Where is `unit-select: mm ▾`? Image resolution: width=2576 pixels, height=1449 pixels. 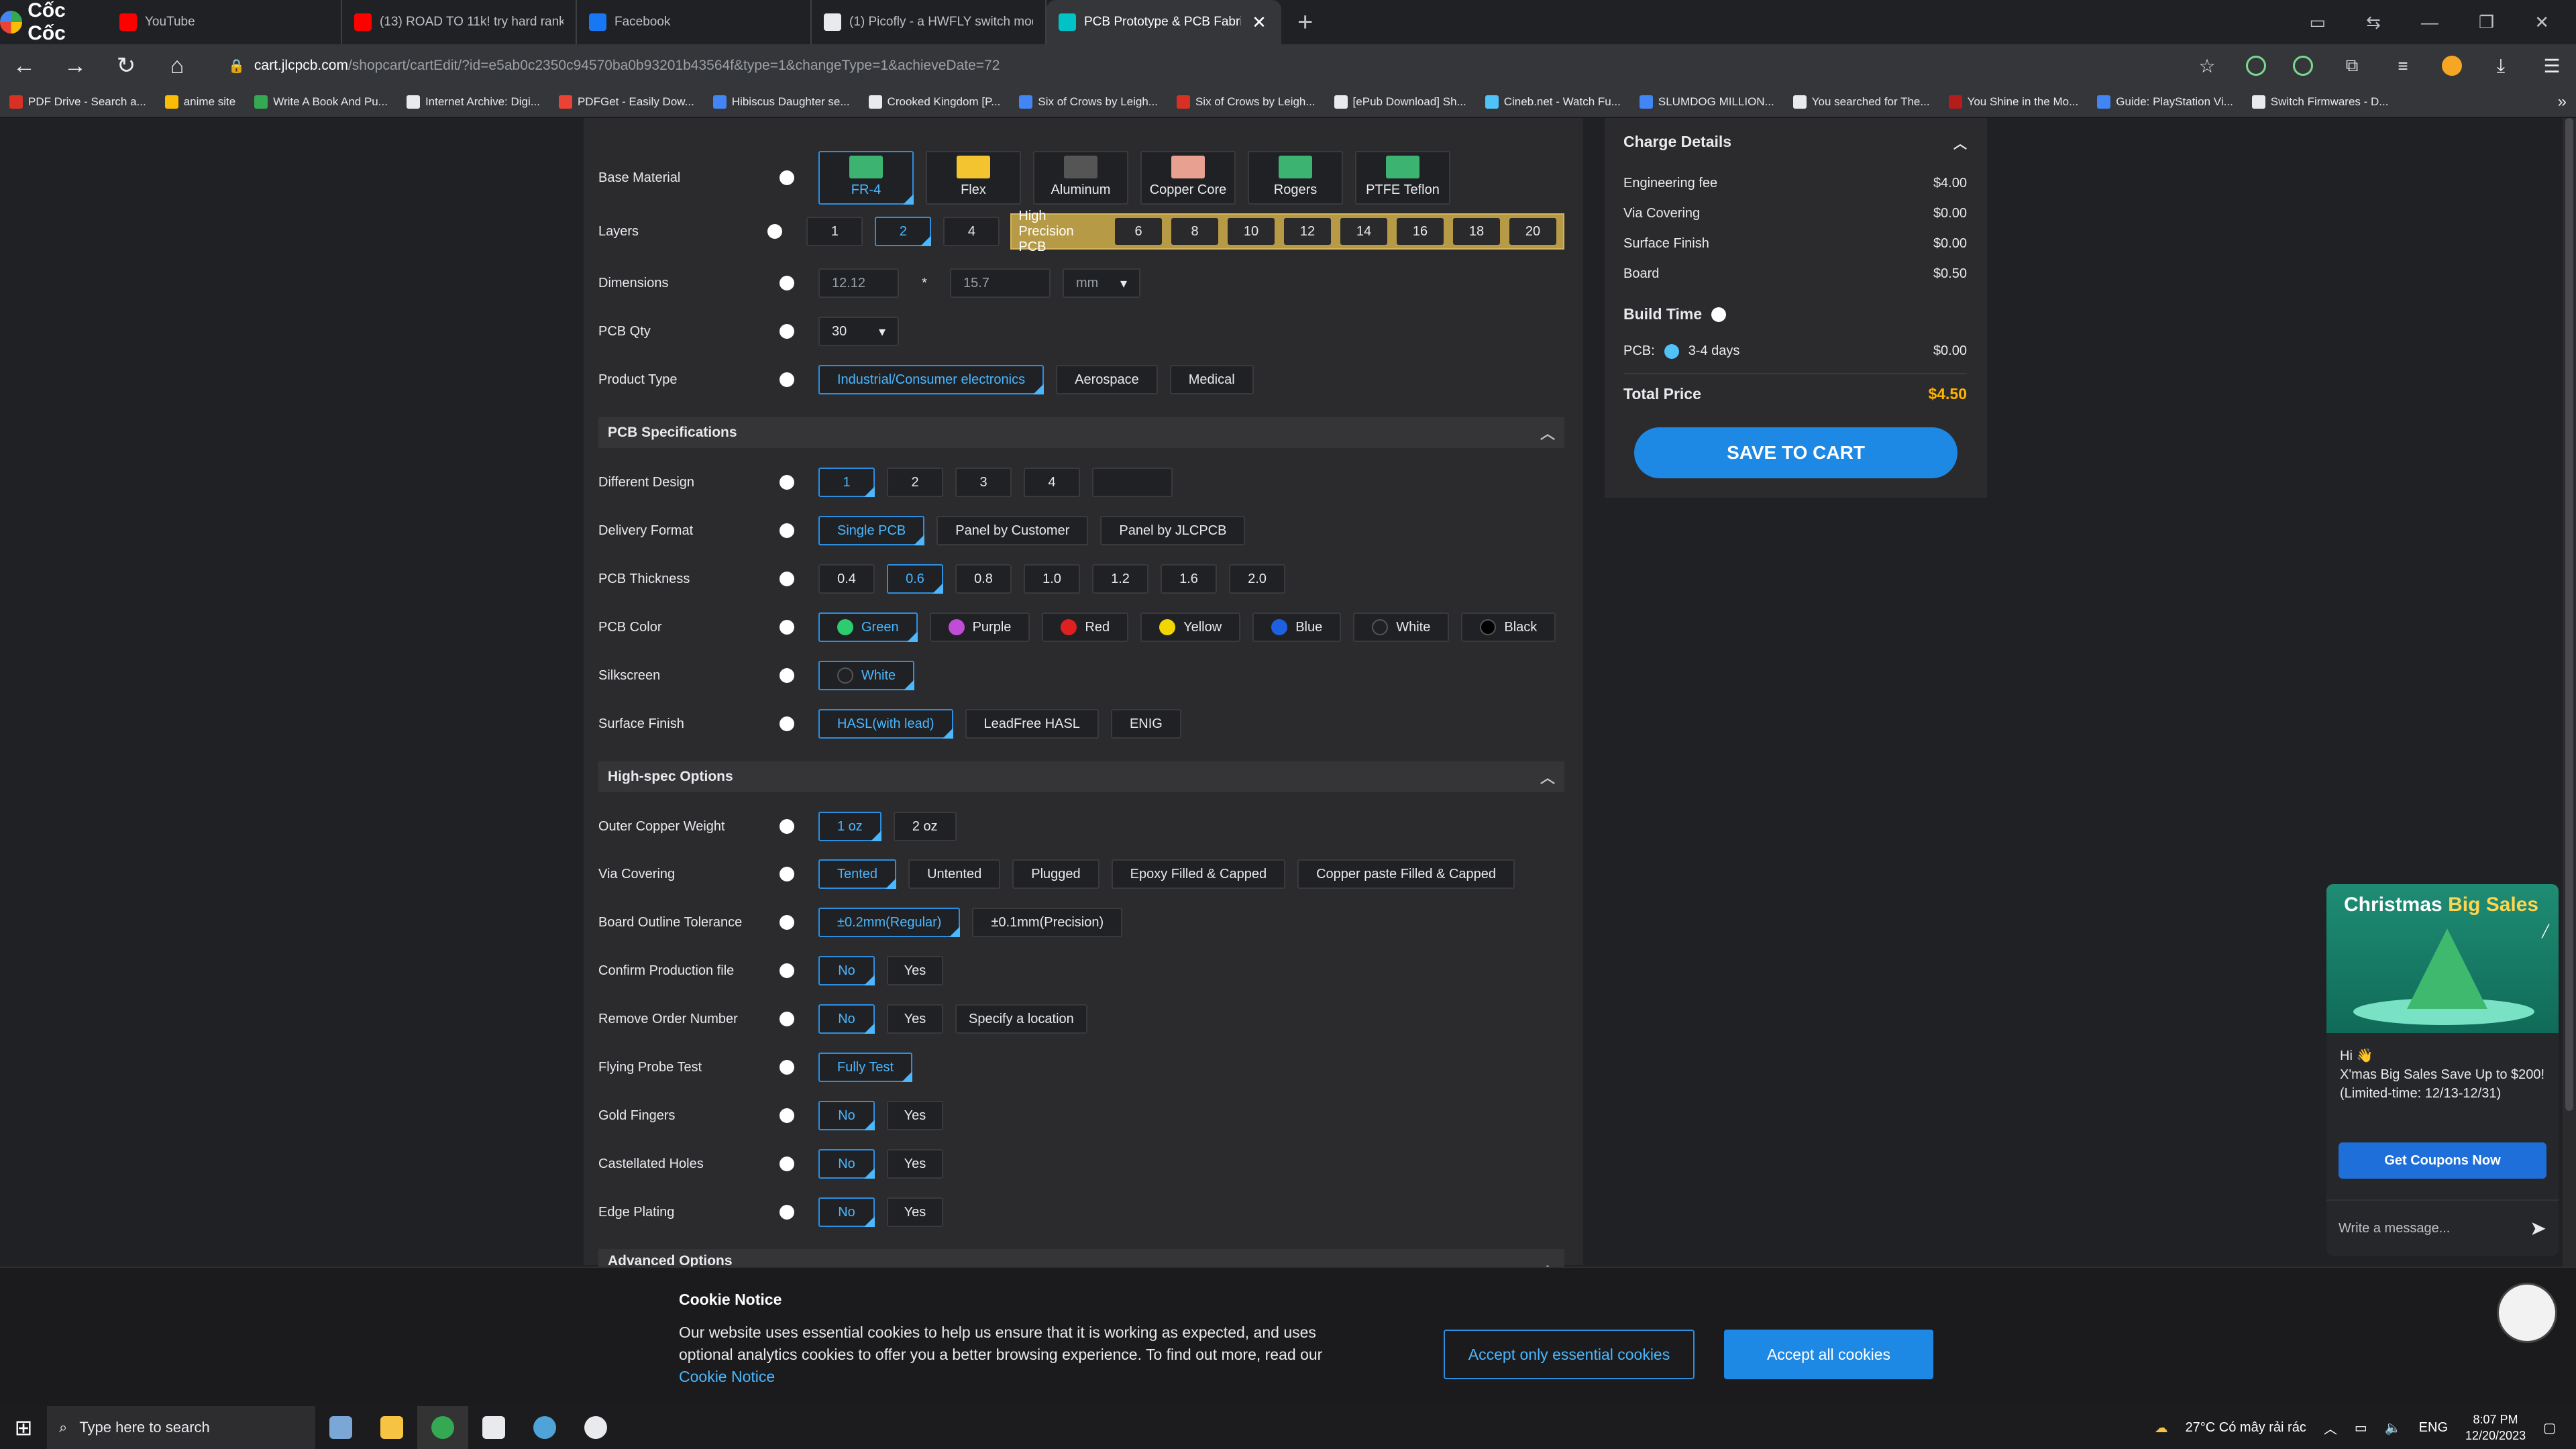 unit-select: mm ▾ is located at coordinates (1101, 283).